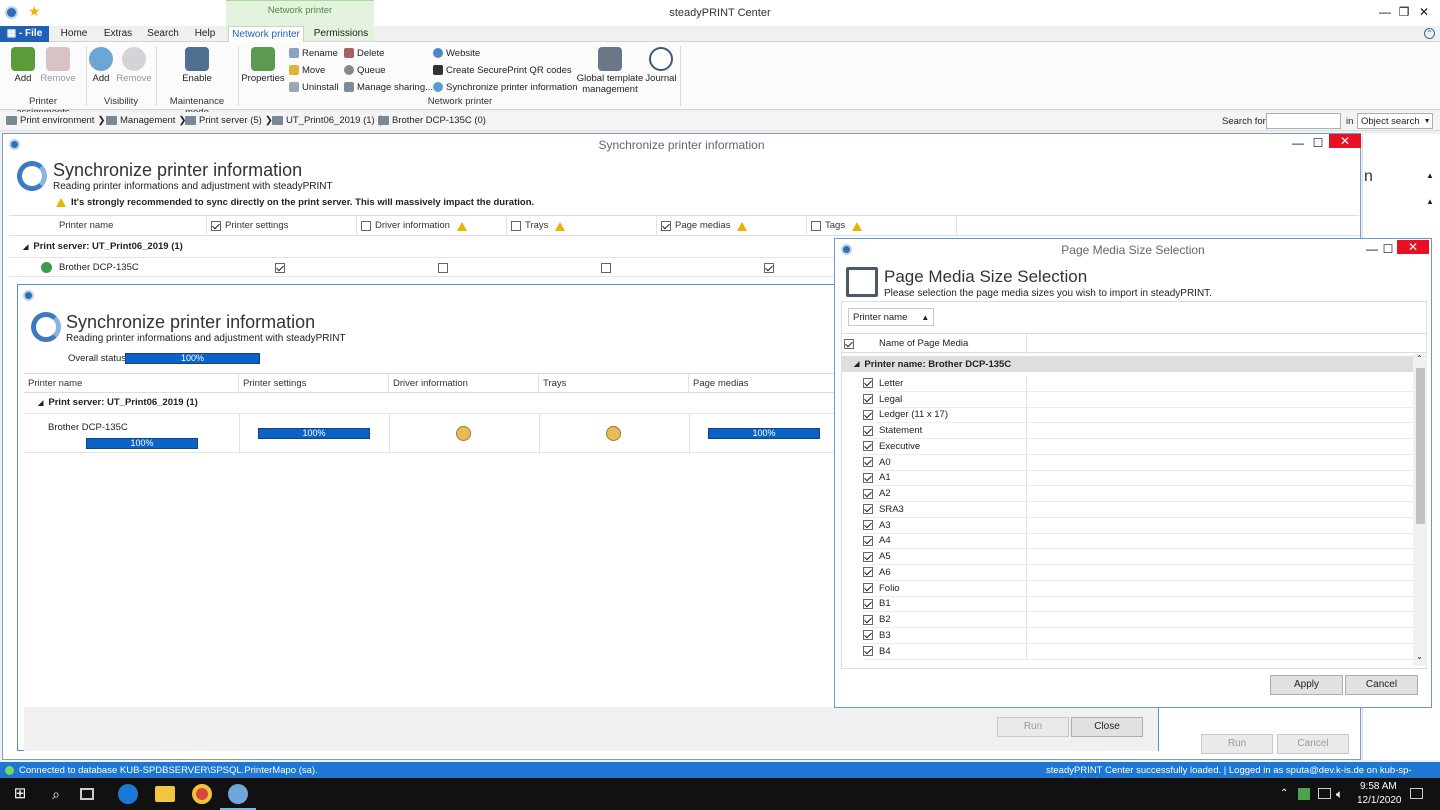  I want to click on scroll-thumb, so click(1420, 446).